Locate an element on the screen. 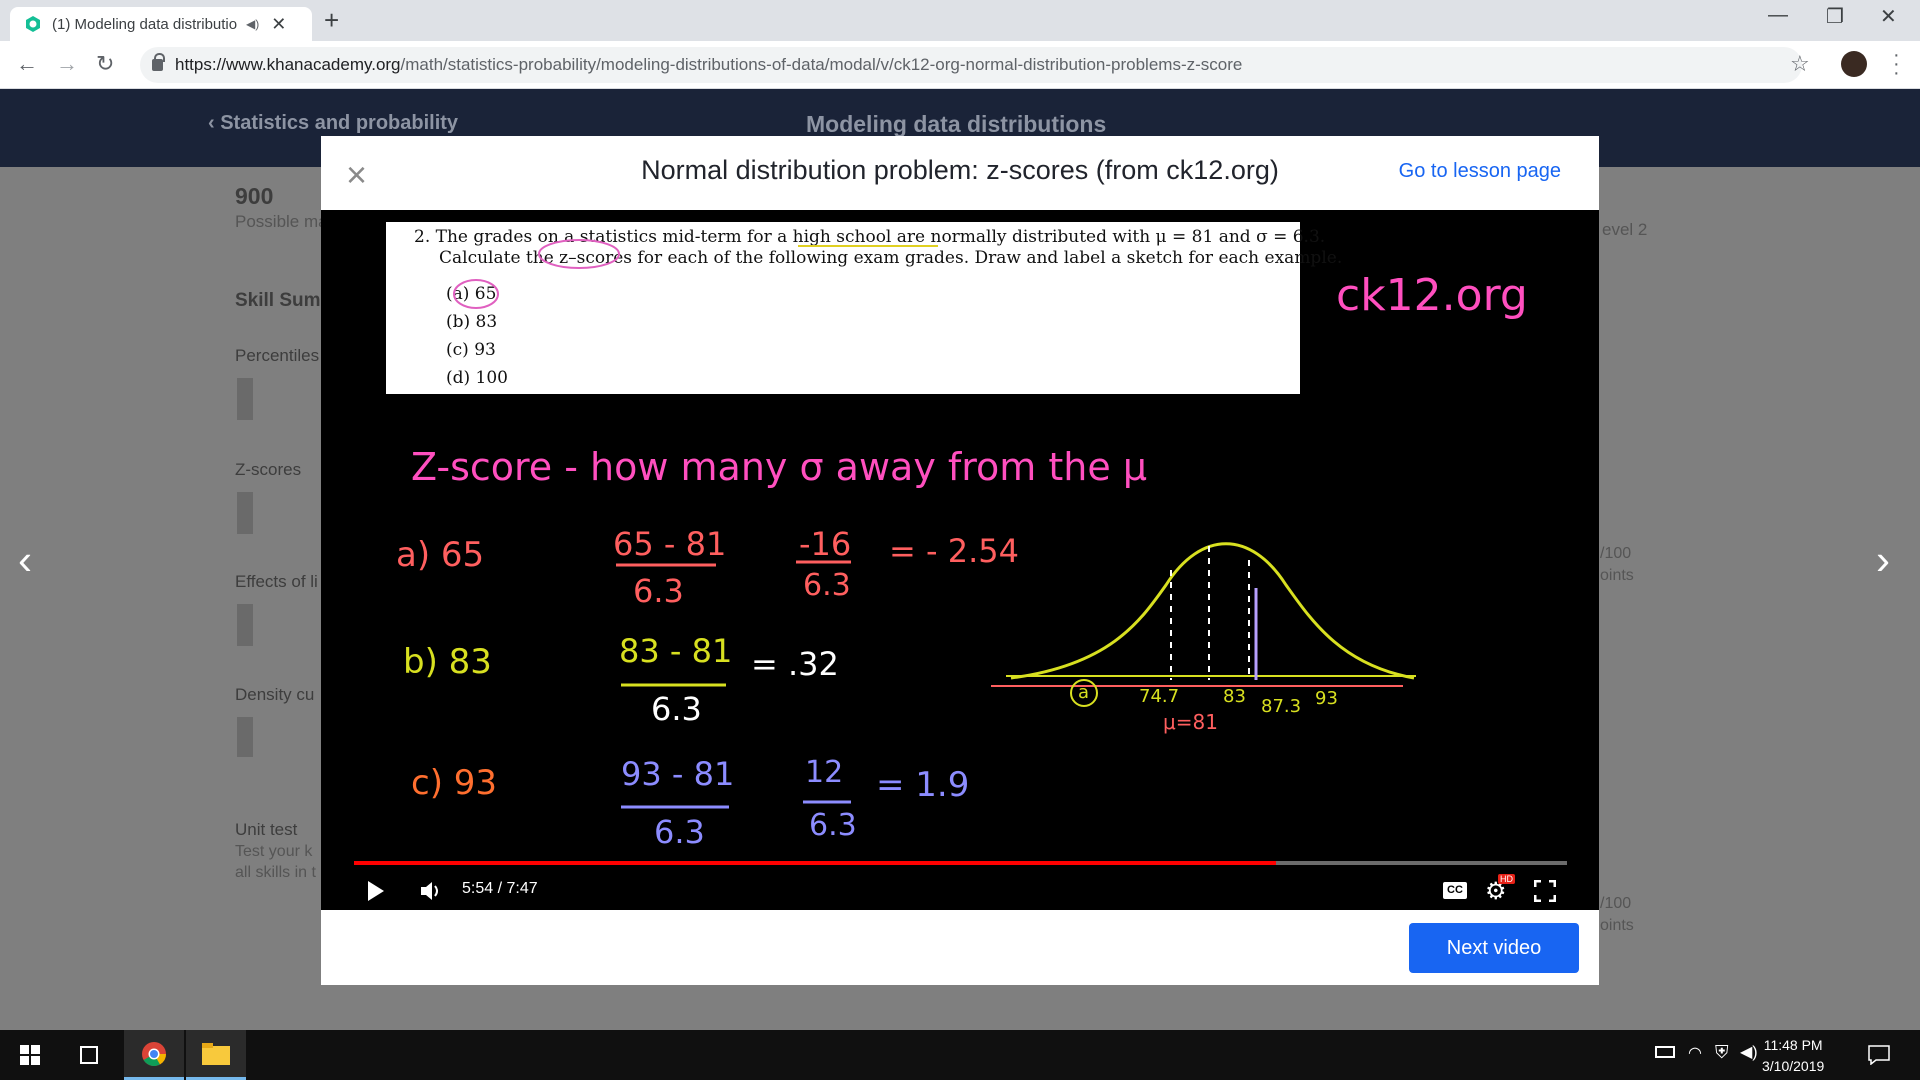 Image resolution: width=1920 pixels, height=1080 pixels. new-tab-button: + is located at coordinates (331, 20).